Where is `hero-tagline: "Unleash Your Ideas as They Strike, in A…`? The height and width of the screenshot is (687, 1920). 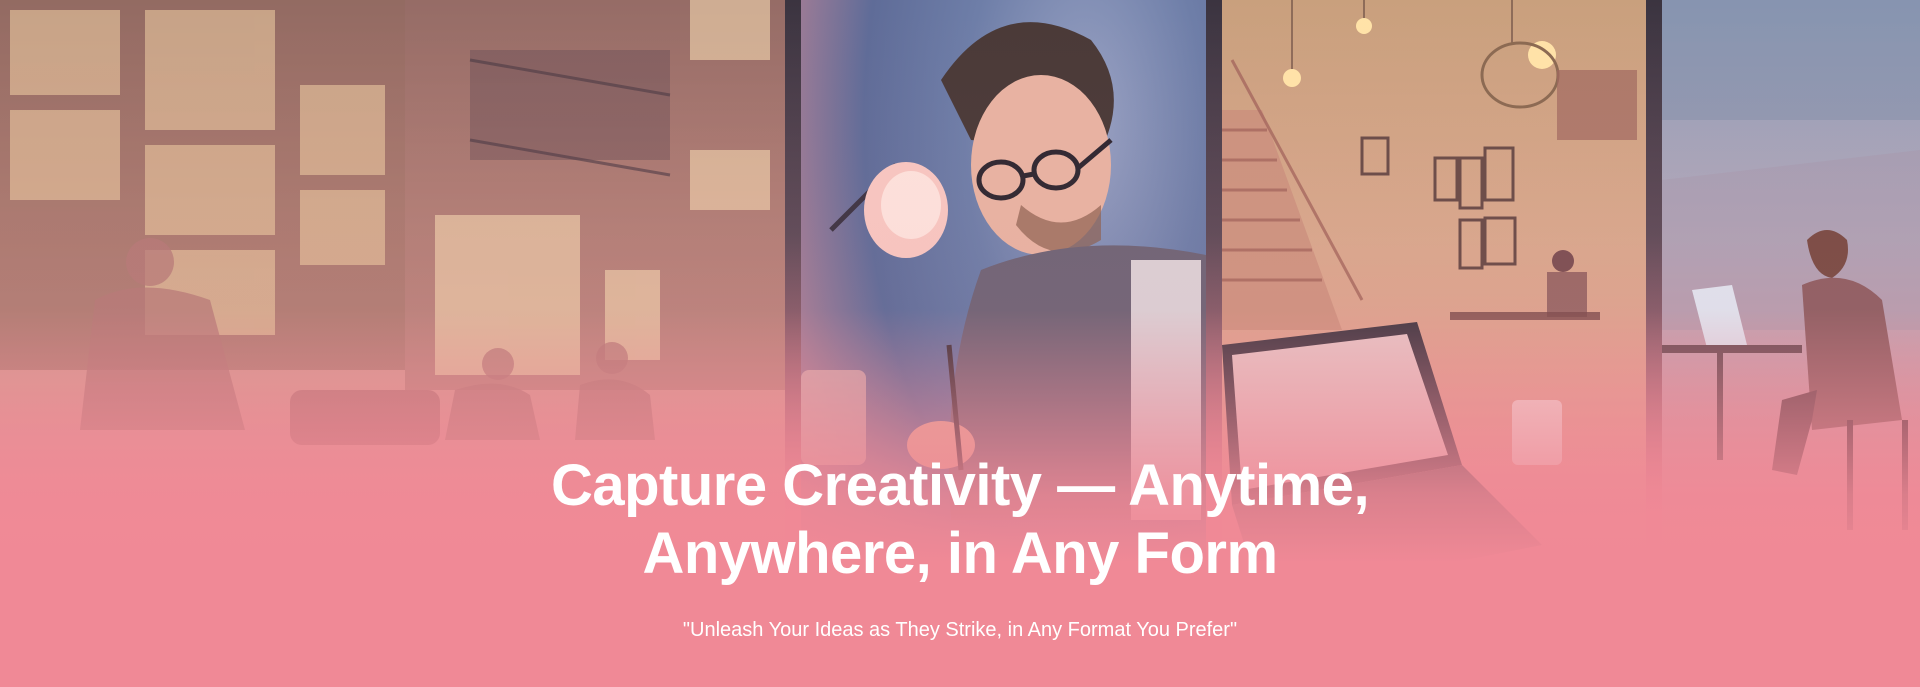
hero-tagline: "Unleash Your Ideas as They Strike, in A… is located at coordinates (960, 630).